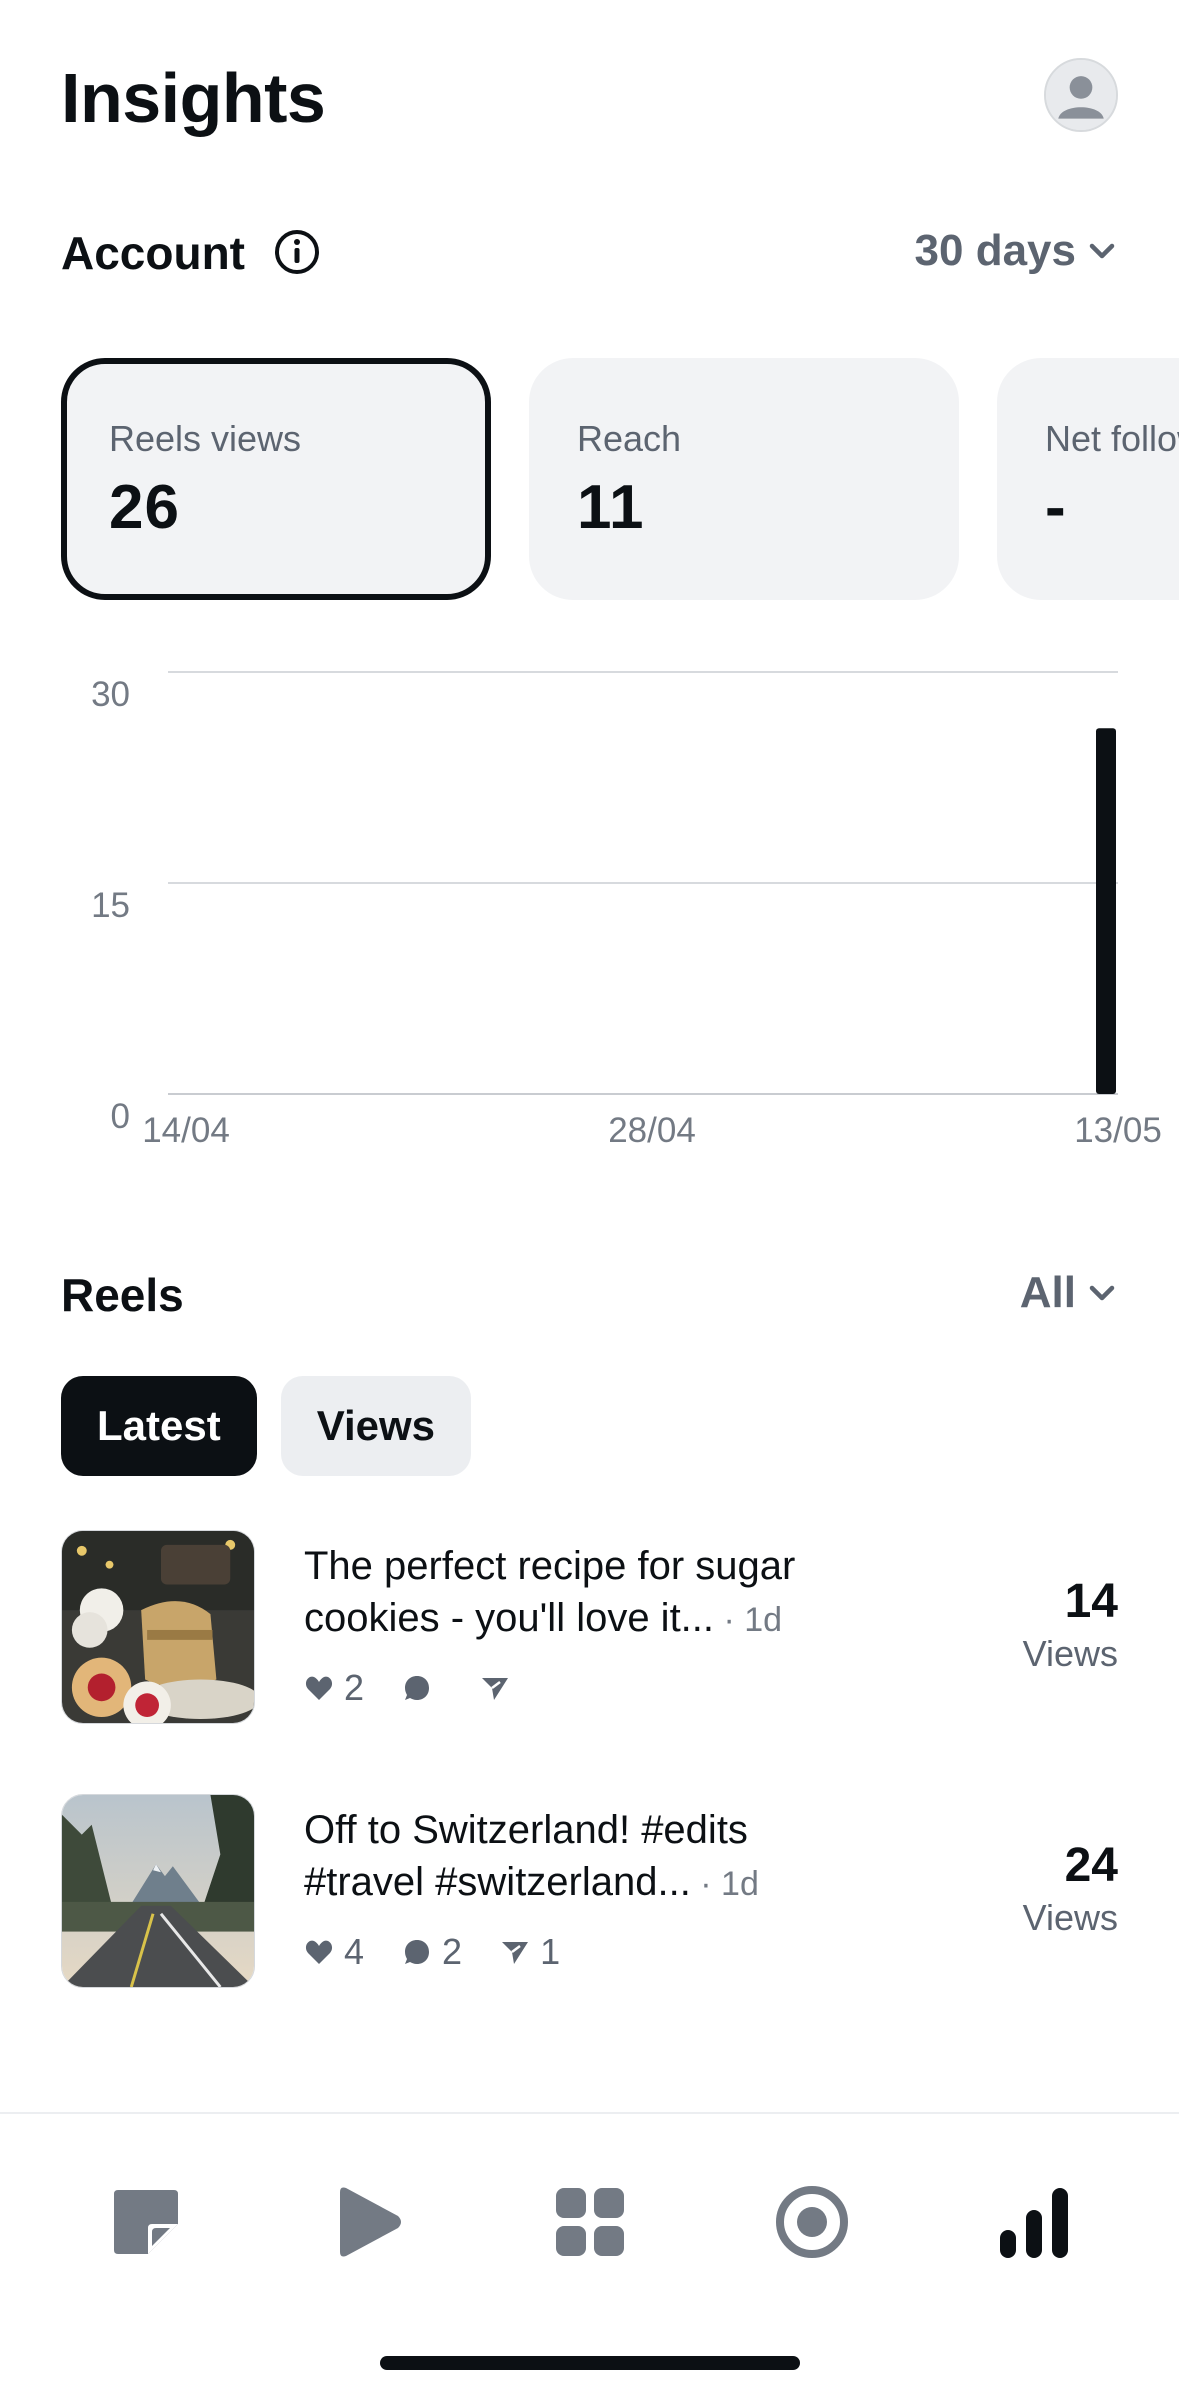 This screenshot has height=2396, width=1179. I want to click on tab-latest: Latest, so click(159, 1426).